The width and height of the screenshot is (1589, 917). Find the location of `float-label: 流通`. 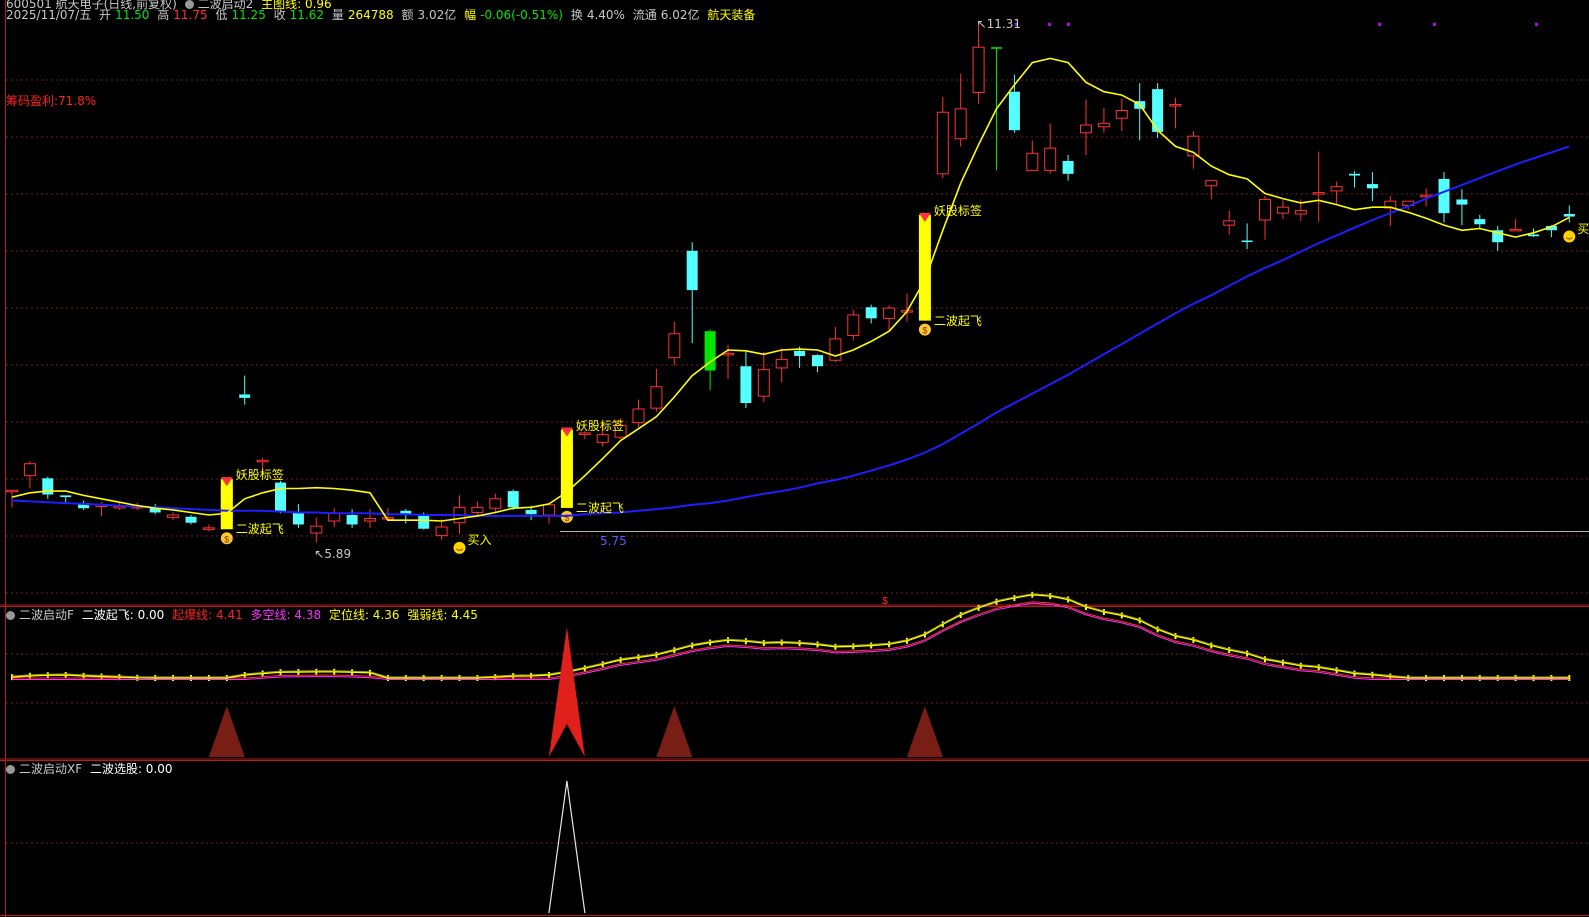

float-label: 流通 is located at coordinates (644, 15).